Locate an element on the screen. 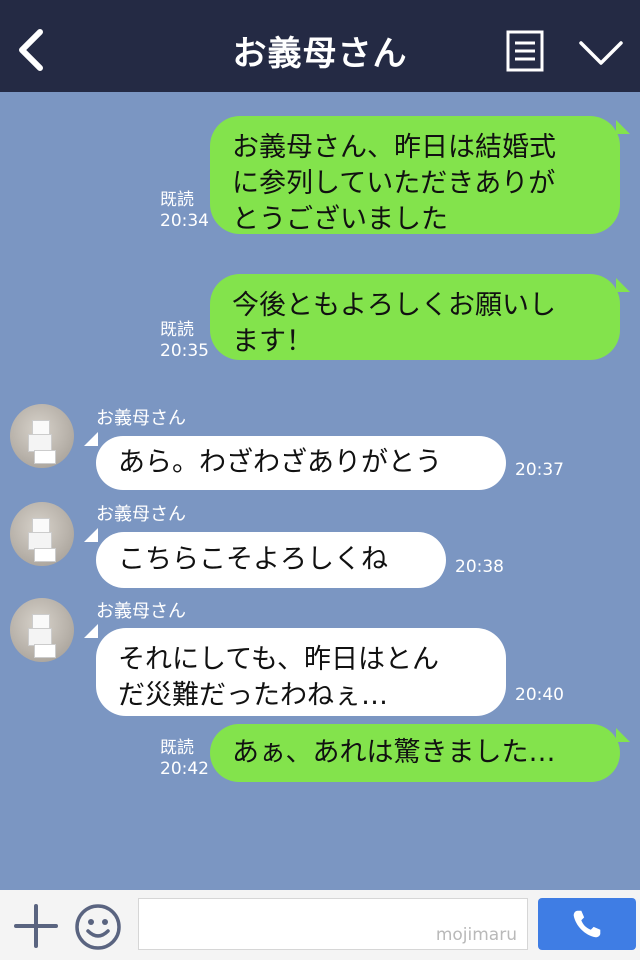 This screenshot has height=960, width=640. chevron-down-icon is located at coordinates (601, 53).